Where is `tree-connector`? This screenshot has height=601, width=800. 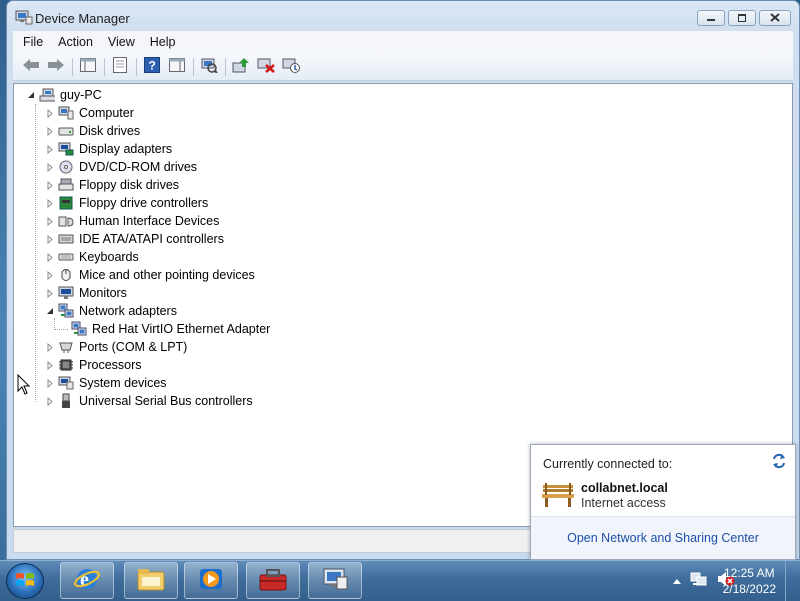 tree-connector is located at coordinates (35, 253).